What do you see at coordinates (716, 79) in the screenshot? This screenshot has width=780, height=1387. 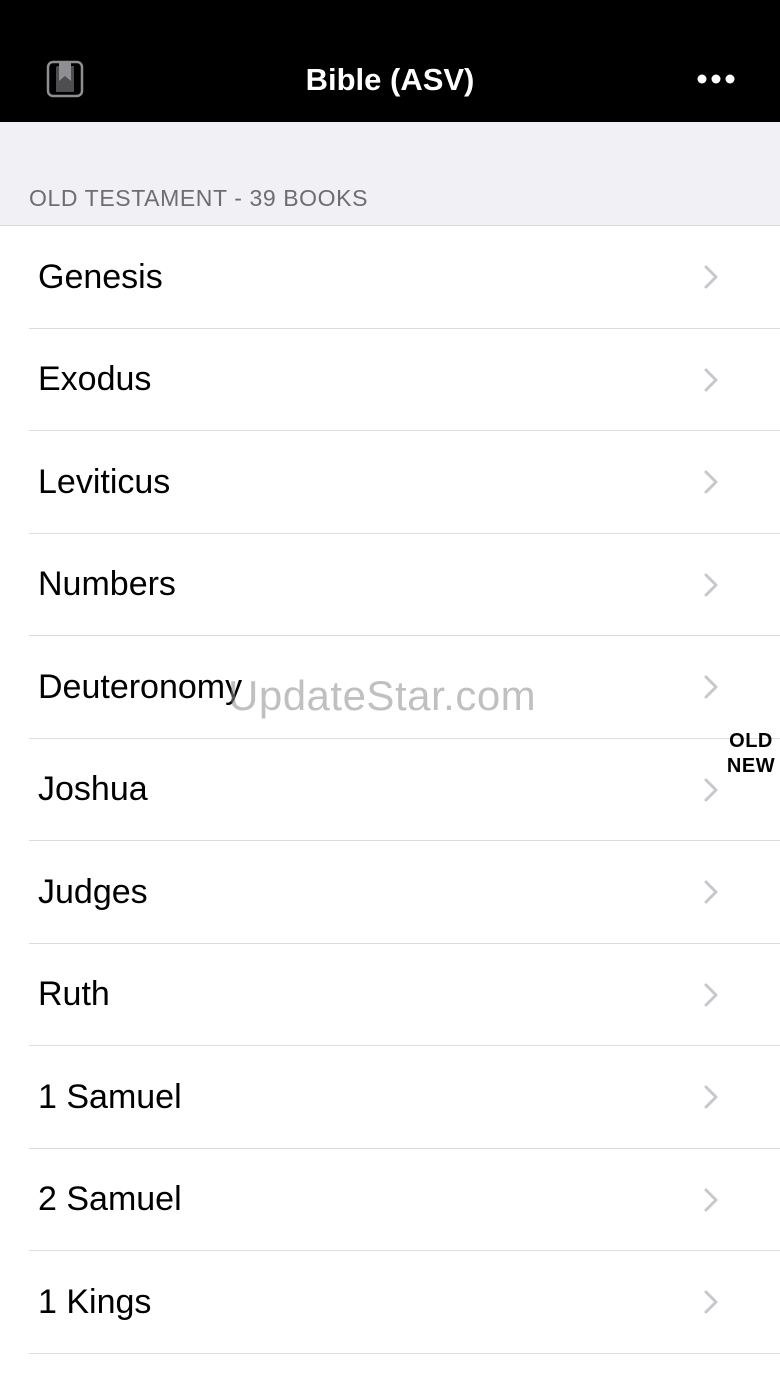 I see `more-ellipsis-icon` at bounding box center [716, 79].